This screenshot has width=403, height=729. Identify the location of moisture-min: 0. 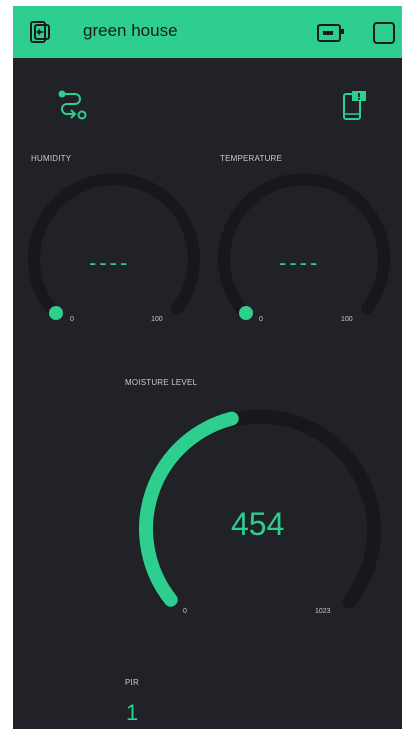
(185, 611).